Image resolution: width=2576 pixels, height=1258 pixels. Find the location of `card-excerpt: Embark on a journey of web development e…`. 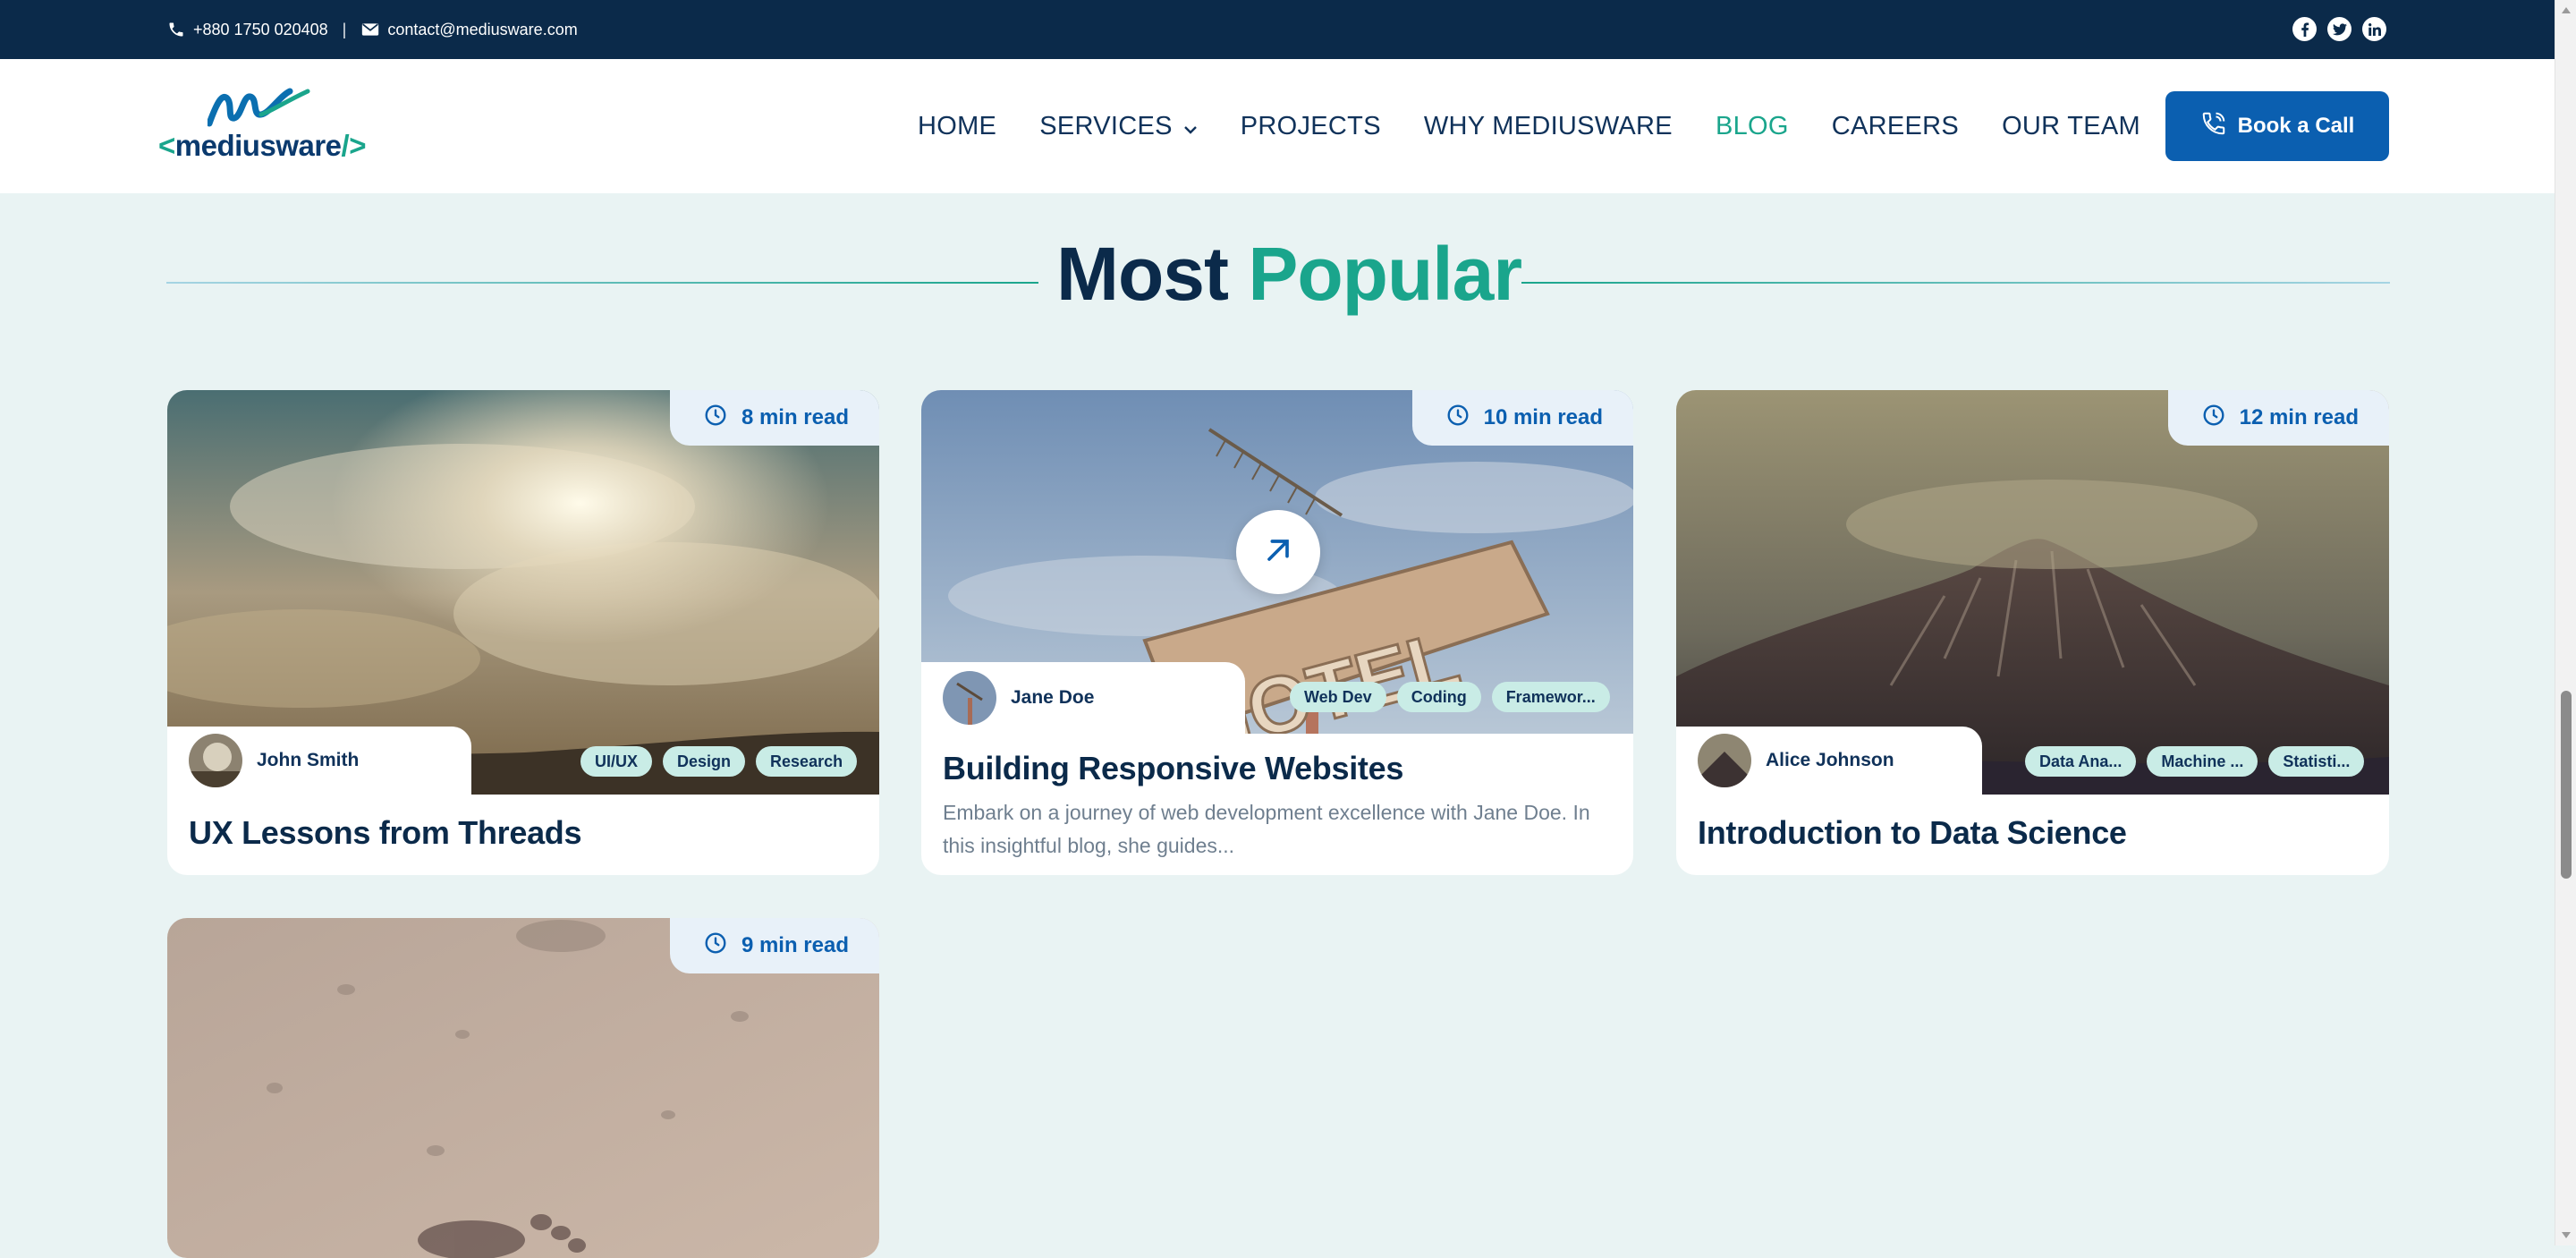

card-excerpt: Embark on a journey of web development e… is located at coordinates (1266, 829).